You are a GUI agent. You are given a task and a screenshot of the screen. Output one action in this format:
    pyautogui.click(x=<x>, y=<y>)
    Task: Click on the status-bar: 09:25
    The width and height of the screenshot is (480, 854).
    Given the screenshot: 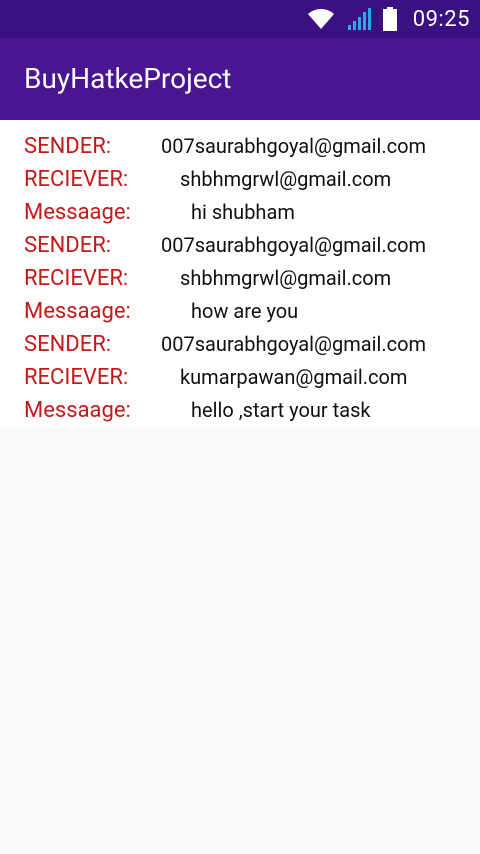 What is the action you would take?
    pyautogui.click(x=240, y=19)
    